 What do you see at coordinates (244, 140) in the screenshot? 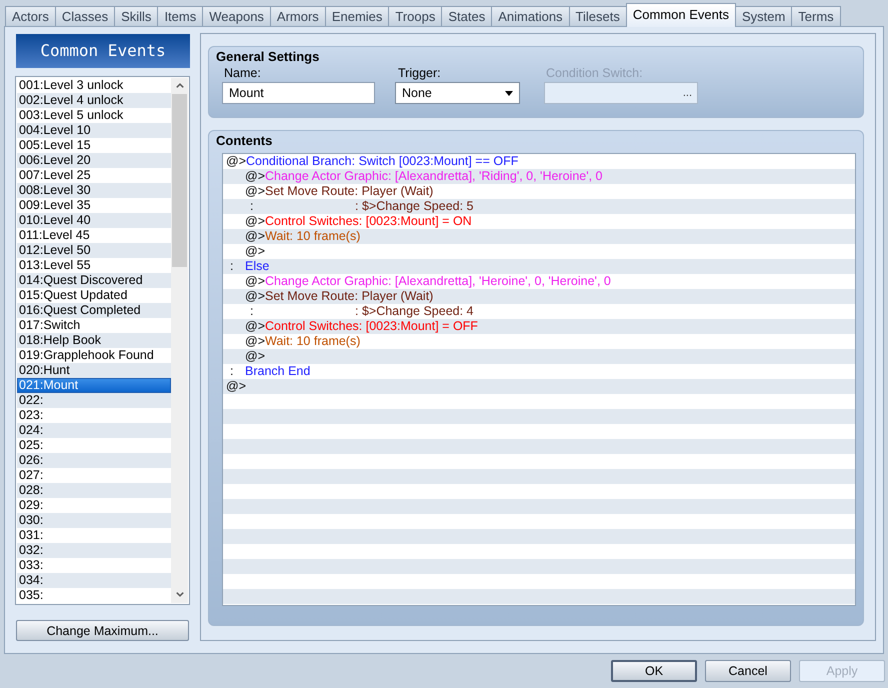
I see `section-title: Contents` at bounding box center [244, 140].